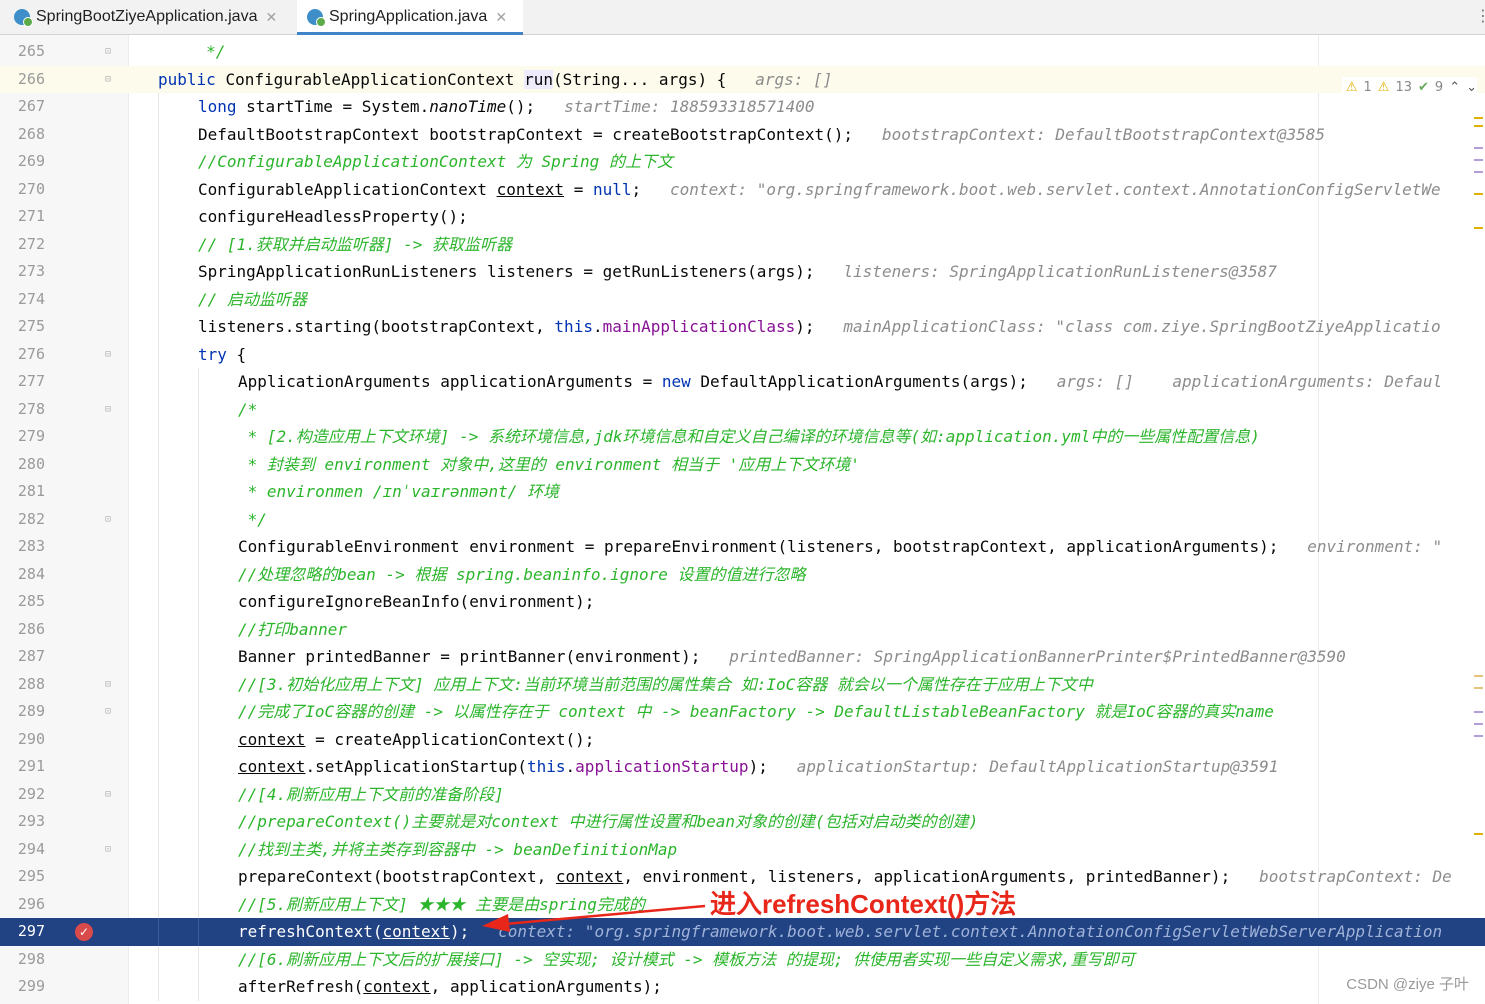  I want to click on annotation-arrow, so click(594, 918).